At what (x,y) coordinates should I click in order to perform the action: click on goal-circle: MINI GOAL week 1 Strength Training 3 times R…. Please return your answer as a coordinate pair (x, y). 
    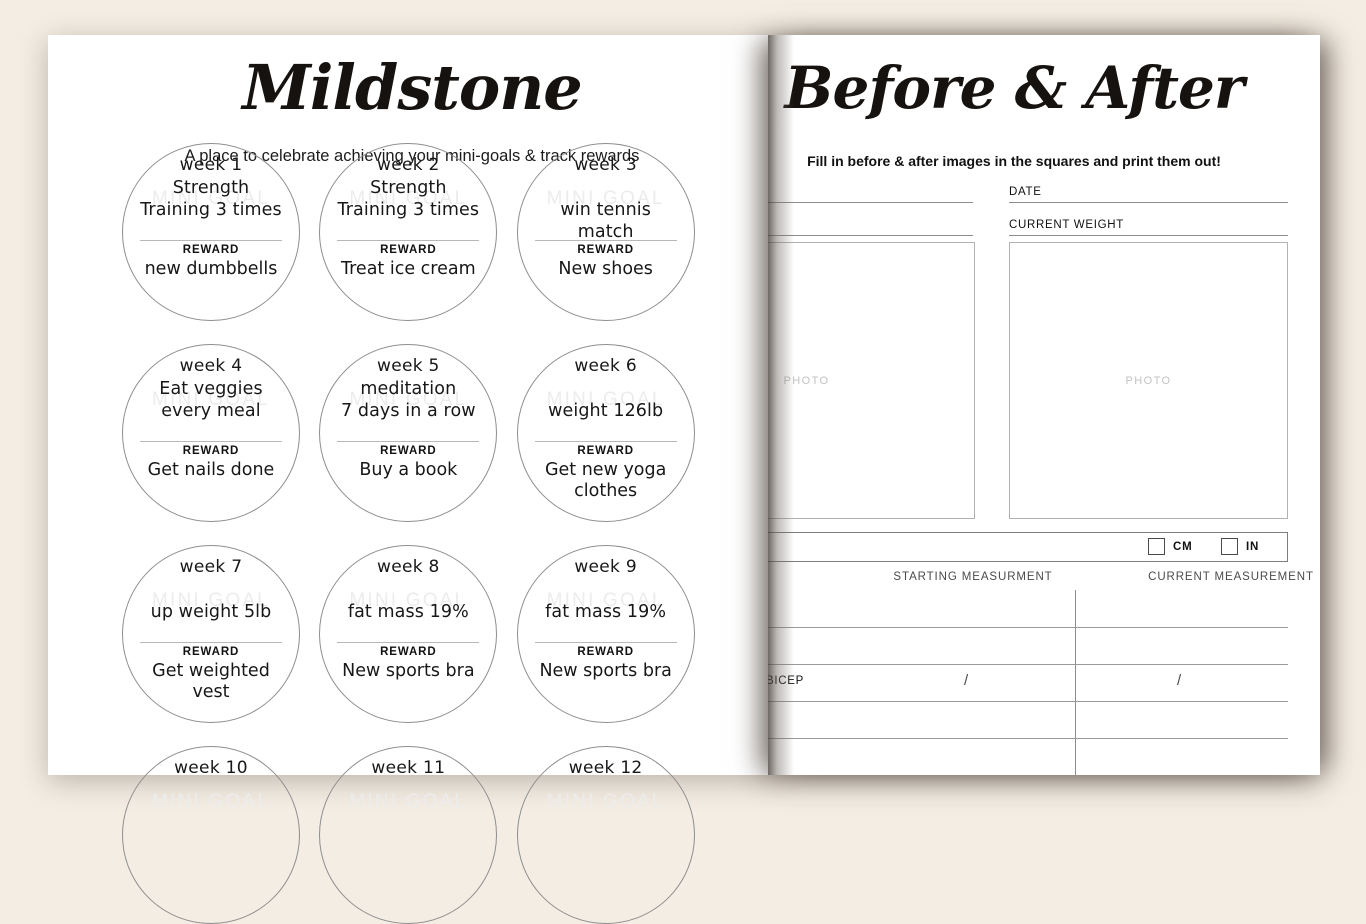
    Looking at the image, I should click on (211, 232).